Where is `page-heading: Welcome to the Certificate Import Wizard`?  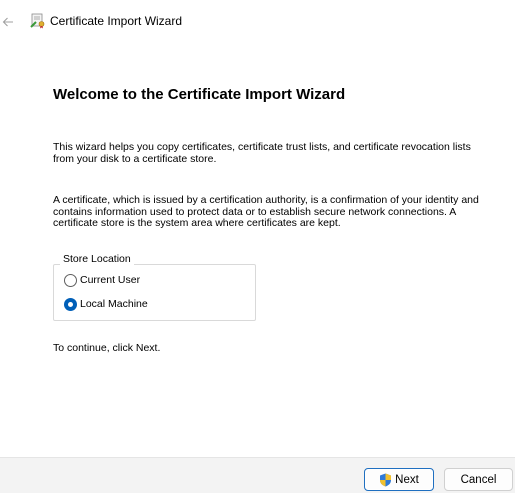
page-heading: Welcome to the Certificate Import Wizard is located at coordinates (199, 94).